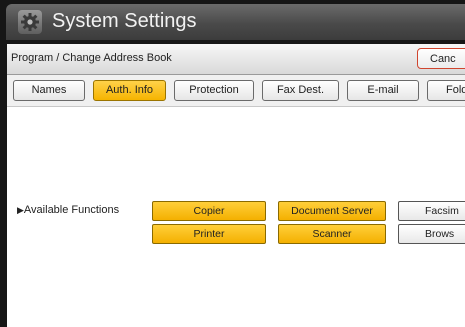  Describe the element at coordinates (214, 90) in the screenshot. I see `tab-protection: Protection` at that location.